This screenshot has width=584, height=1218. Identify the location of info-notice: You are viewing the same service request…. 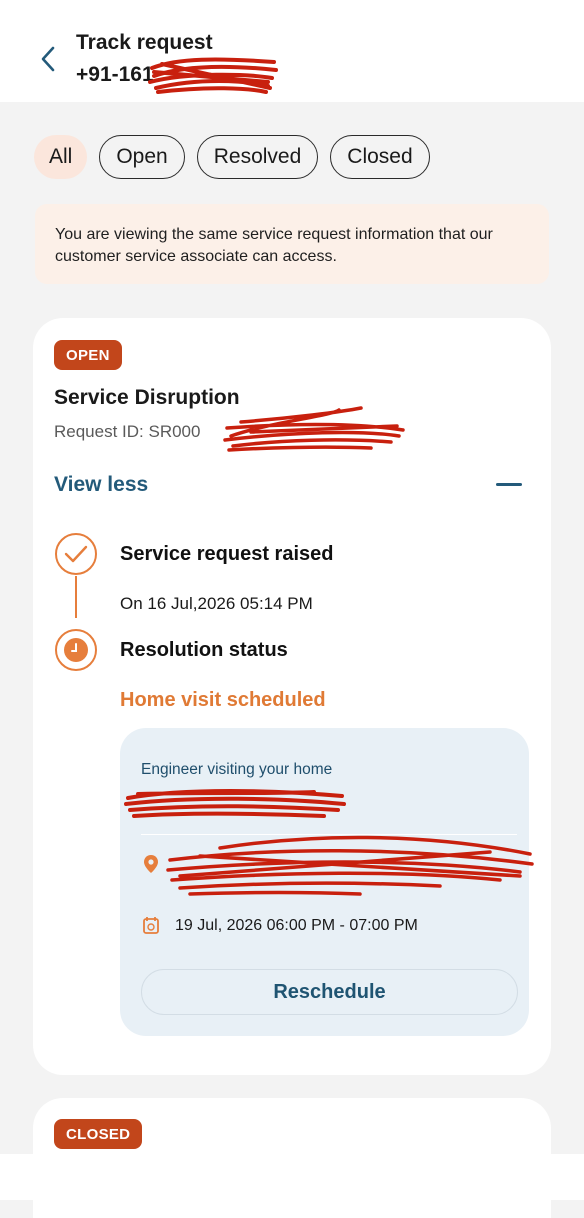
(292, 244).